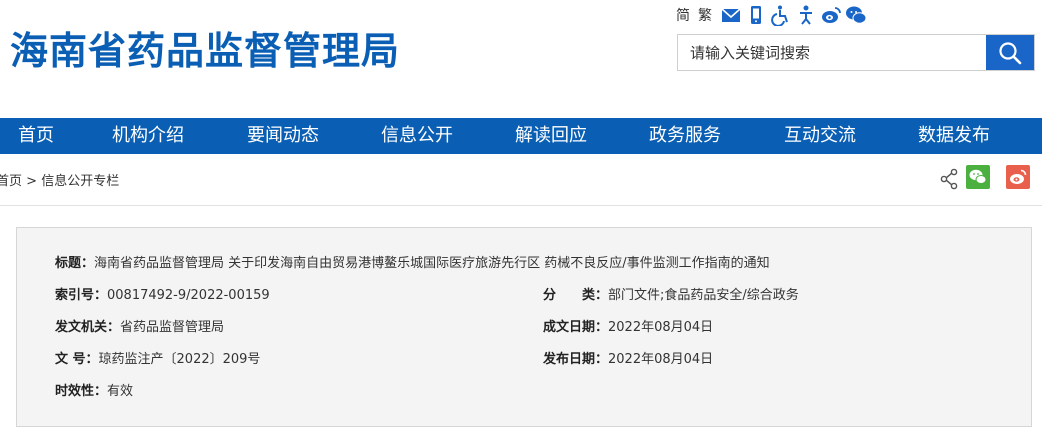  Describe the element at coordinates (81, 295) in the screenshot. I see `index-label: 索引号：` at that location.